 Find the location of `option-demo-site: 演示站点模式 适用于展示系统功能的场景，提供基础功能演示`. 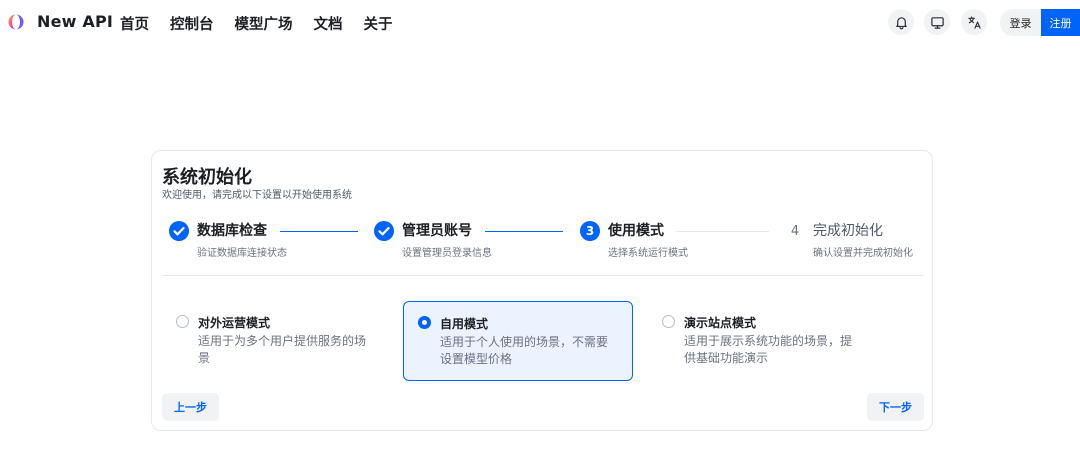

option-demo-site: 演示站点模式 适用于展示系统功能的场景，提供基础功能演示 is located at coordinates (763, 341).